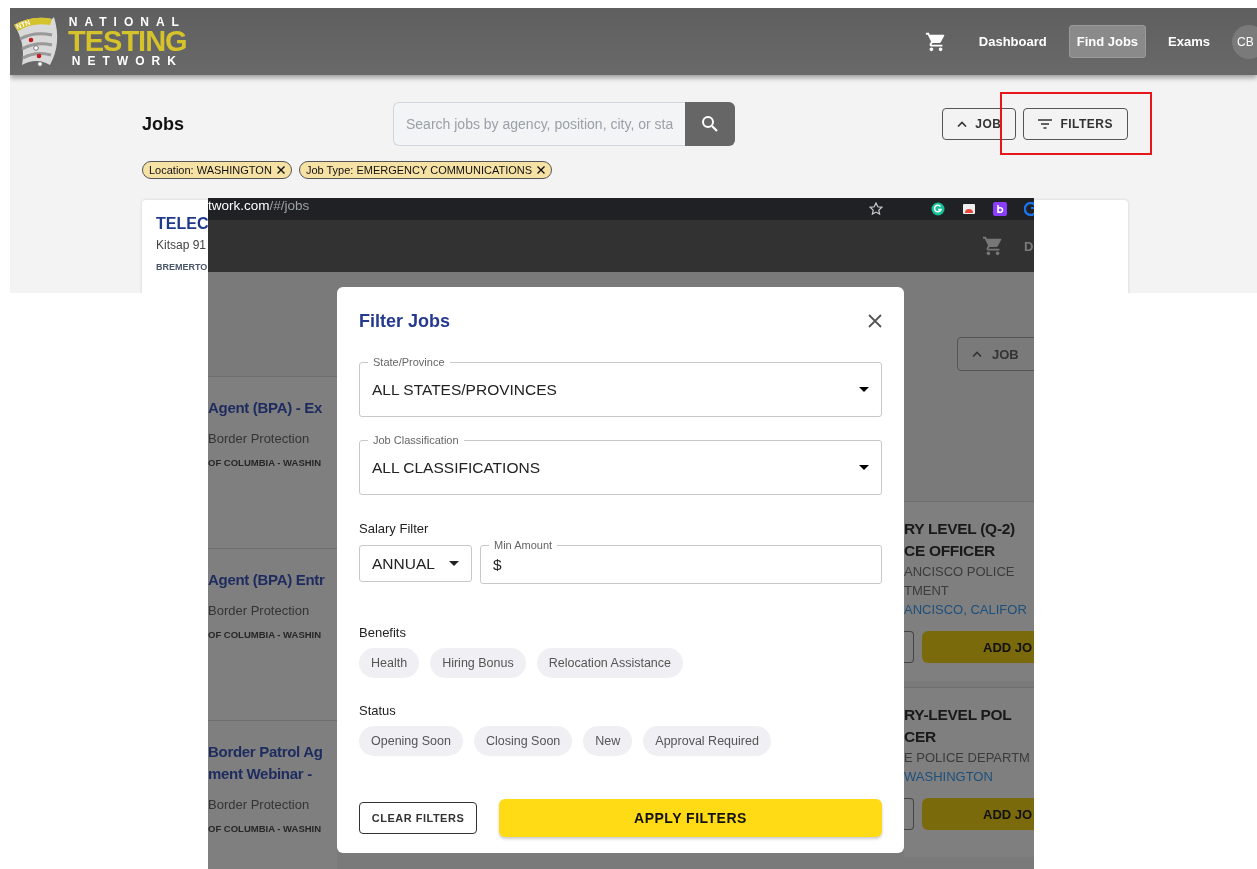 The height and width of the screenshot is (869, 1257). What do you see at coordinates (425, 170) in the screenshot?
I see `filter-chip: Job Type: EMERGENCY COMMUNICATIONS` at bounding box center [425, 170].